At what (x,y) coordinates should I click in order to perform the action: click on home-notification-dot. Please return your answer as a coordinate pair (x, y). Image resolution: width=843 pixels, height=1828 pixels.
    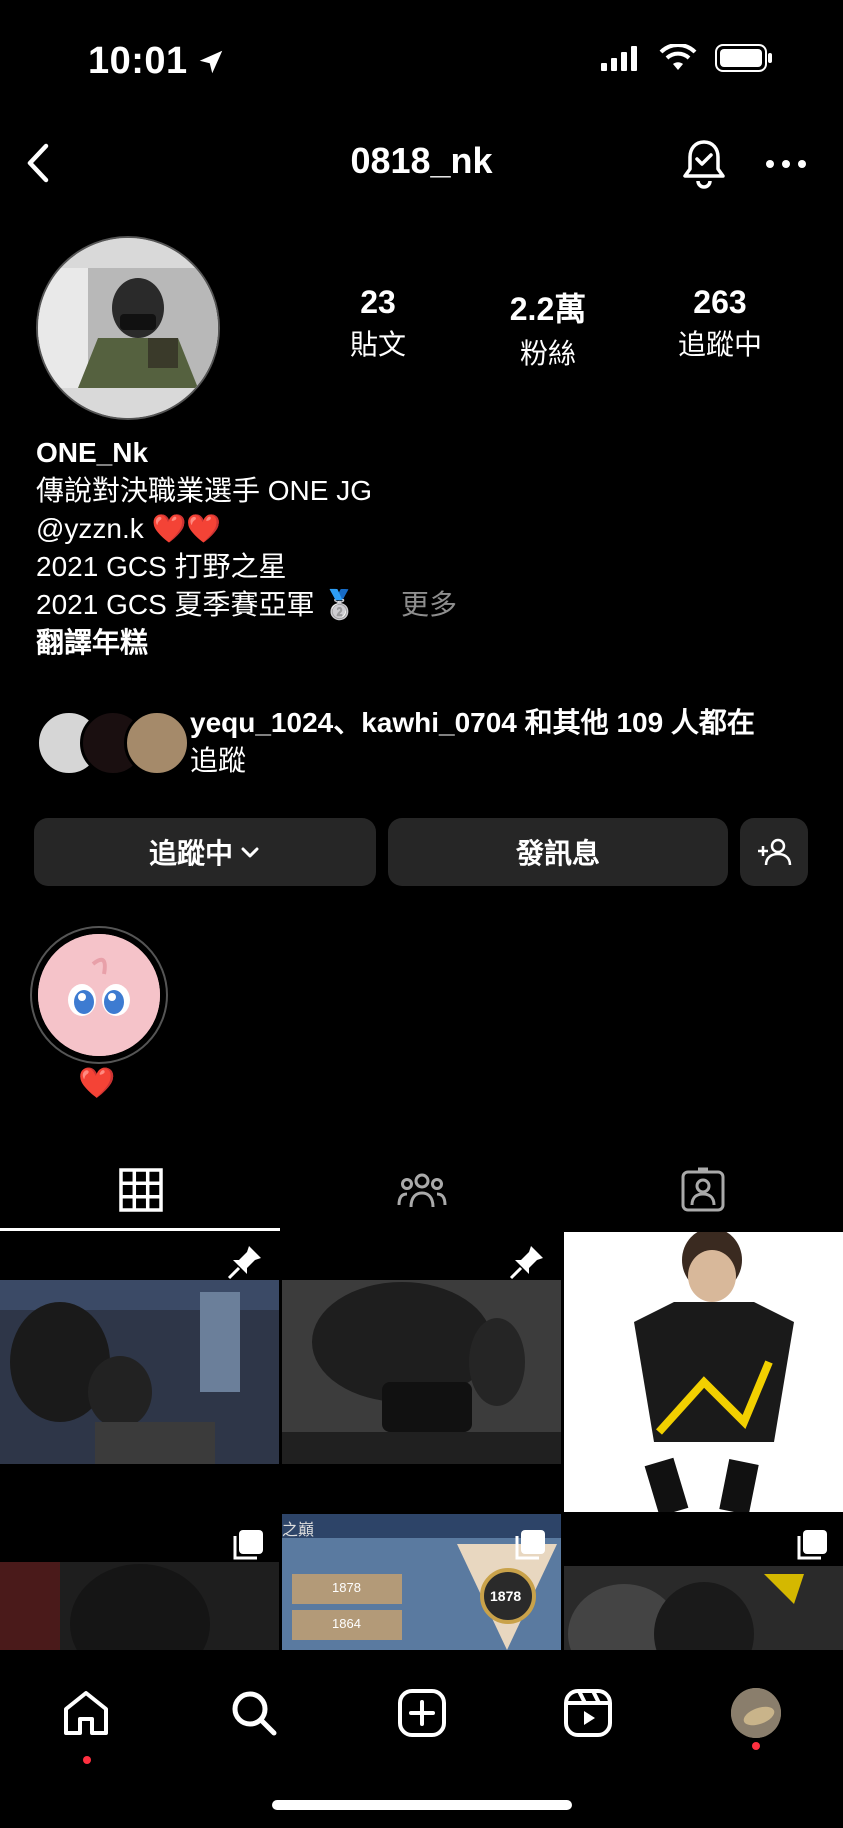
    Looking at the image, I should click on (87, 1760).